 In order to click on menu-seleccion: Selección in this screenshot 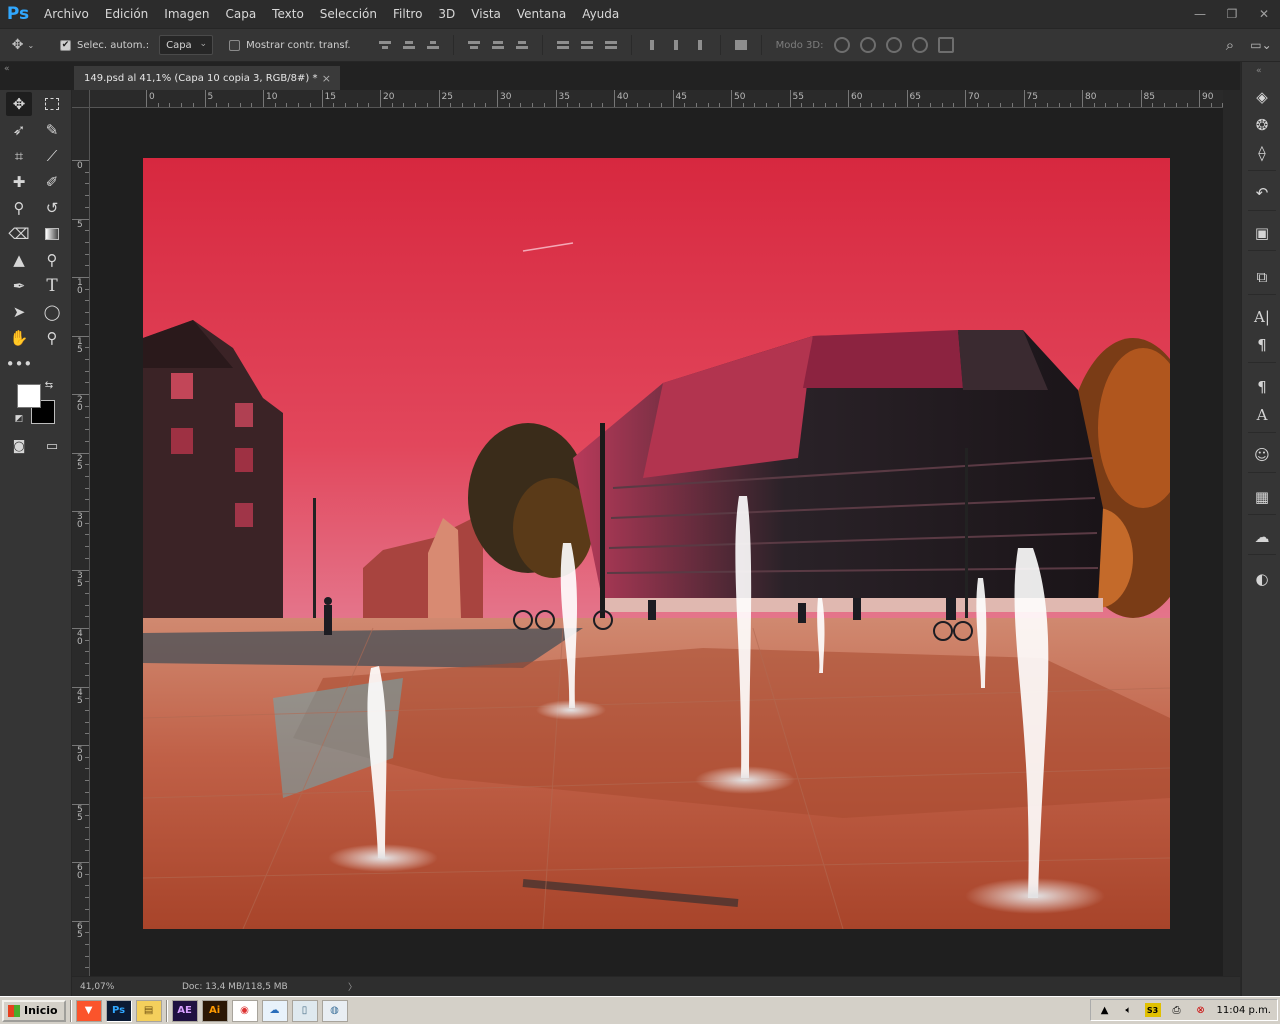, I will do `click(348, 14)`.